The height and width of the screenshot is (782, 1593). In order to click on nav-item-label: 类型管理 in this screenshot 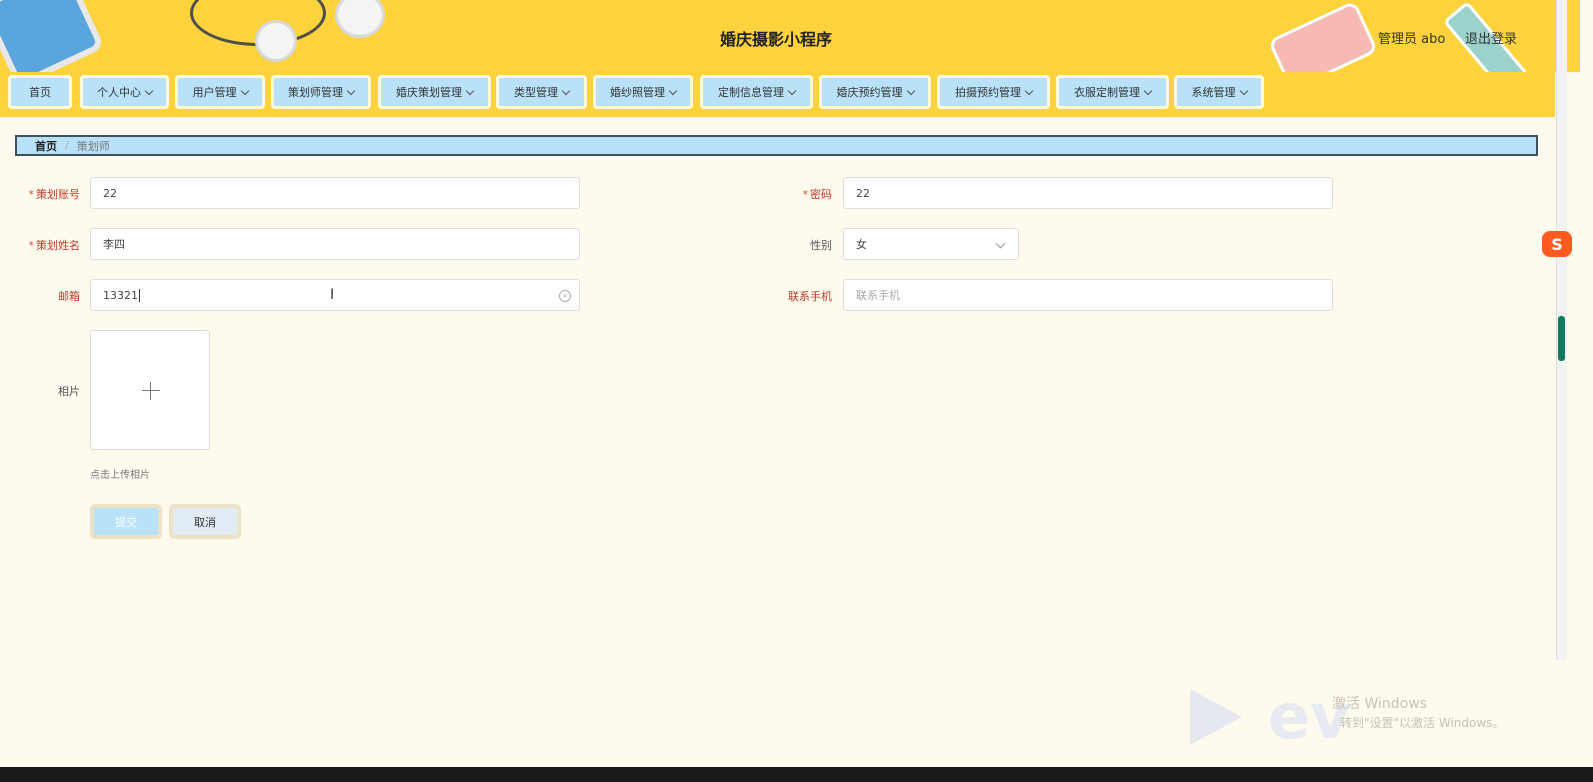, I will do `click(536, 92)`.